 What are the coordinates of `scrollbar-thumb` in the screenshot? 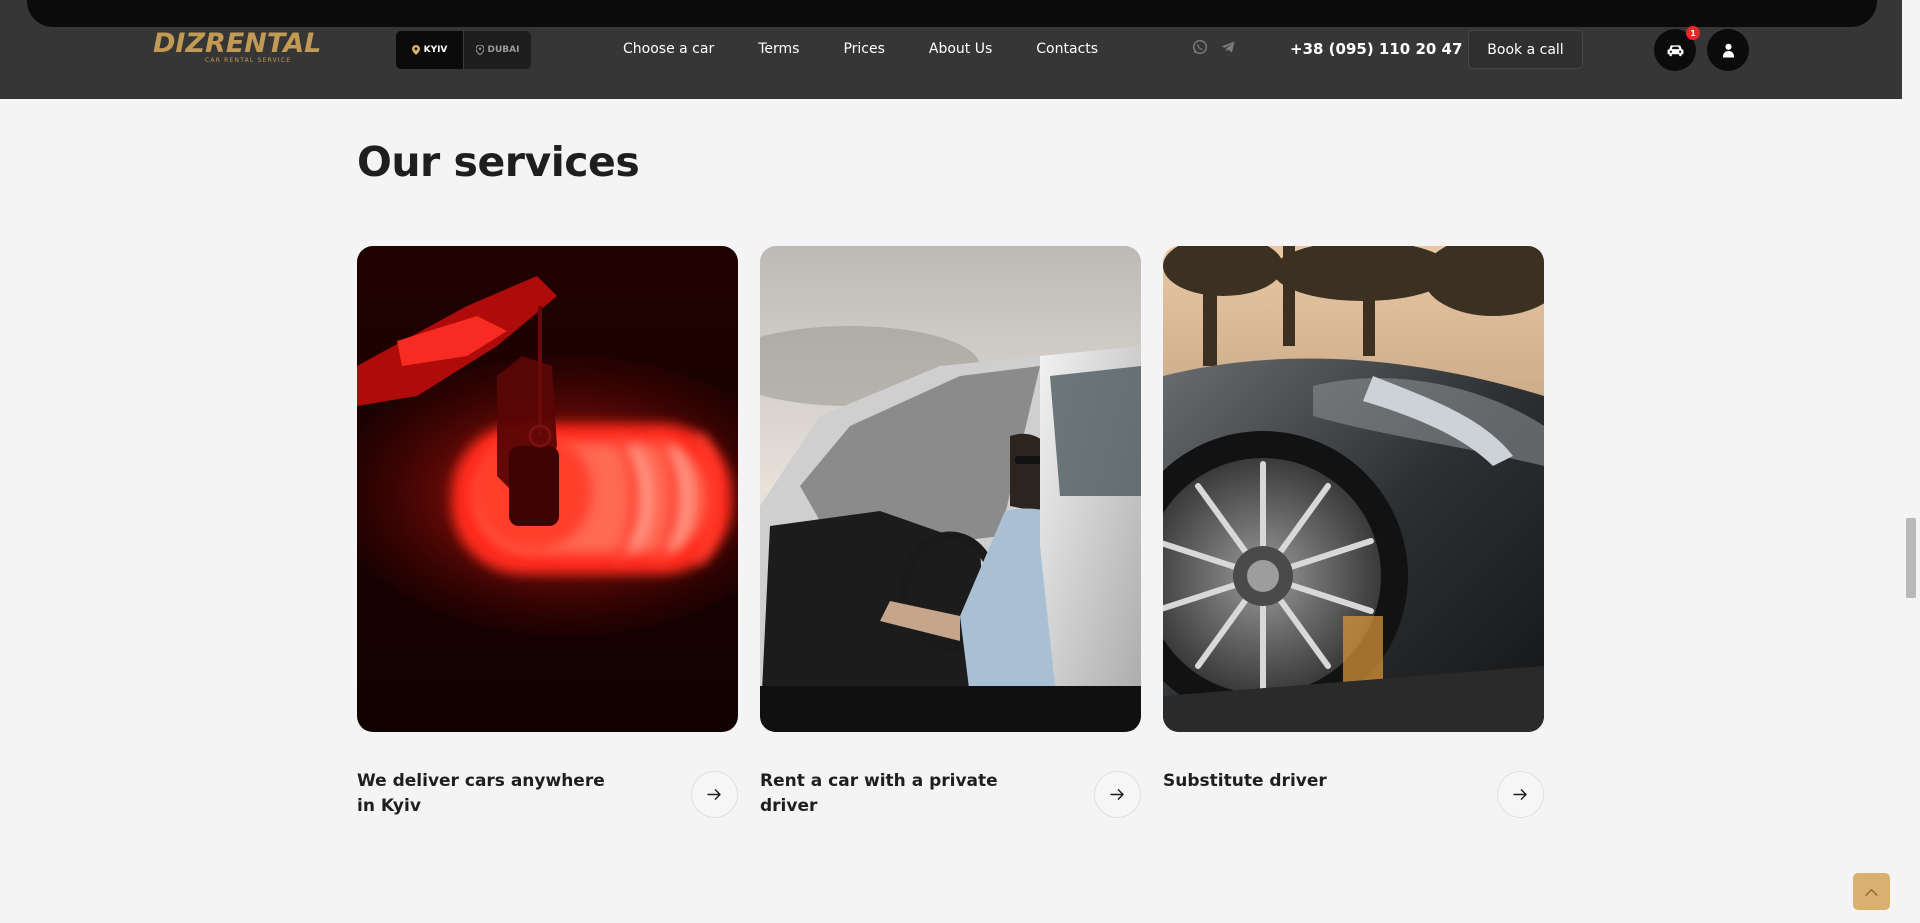 It's located at (1911, 558).